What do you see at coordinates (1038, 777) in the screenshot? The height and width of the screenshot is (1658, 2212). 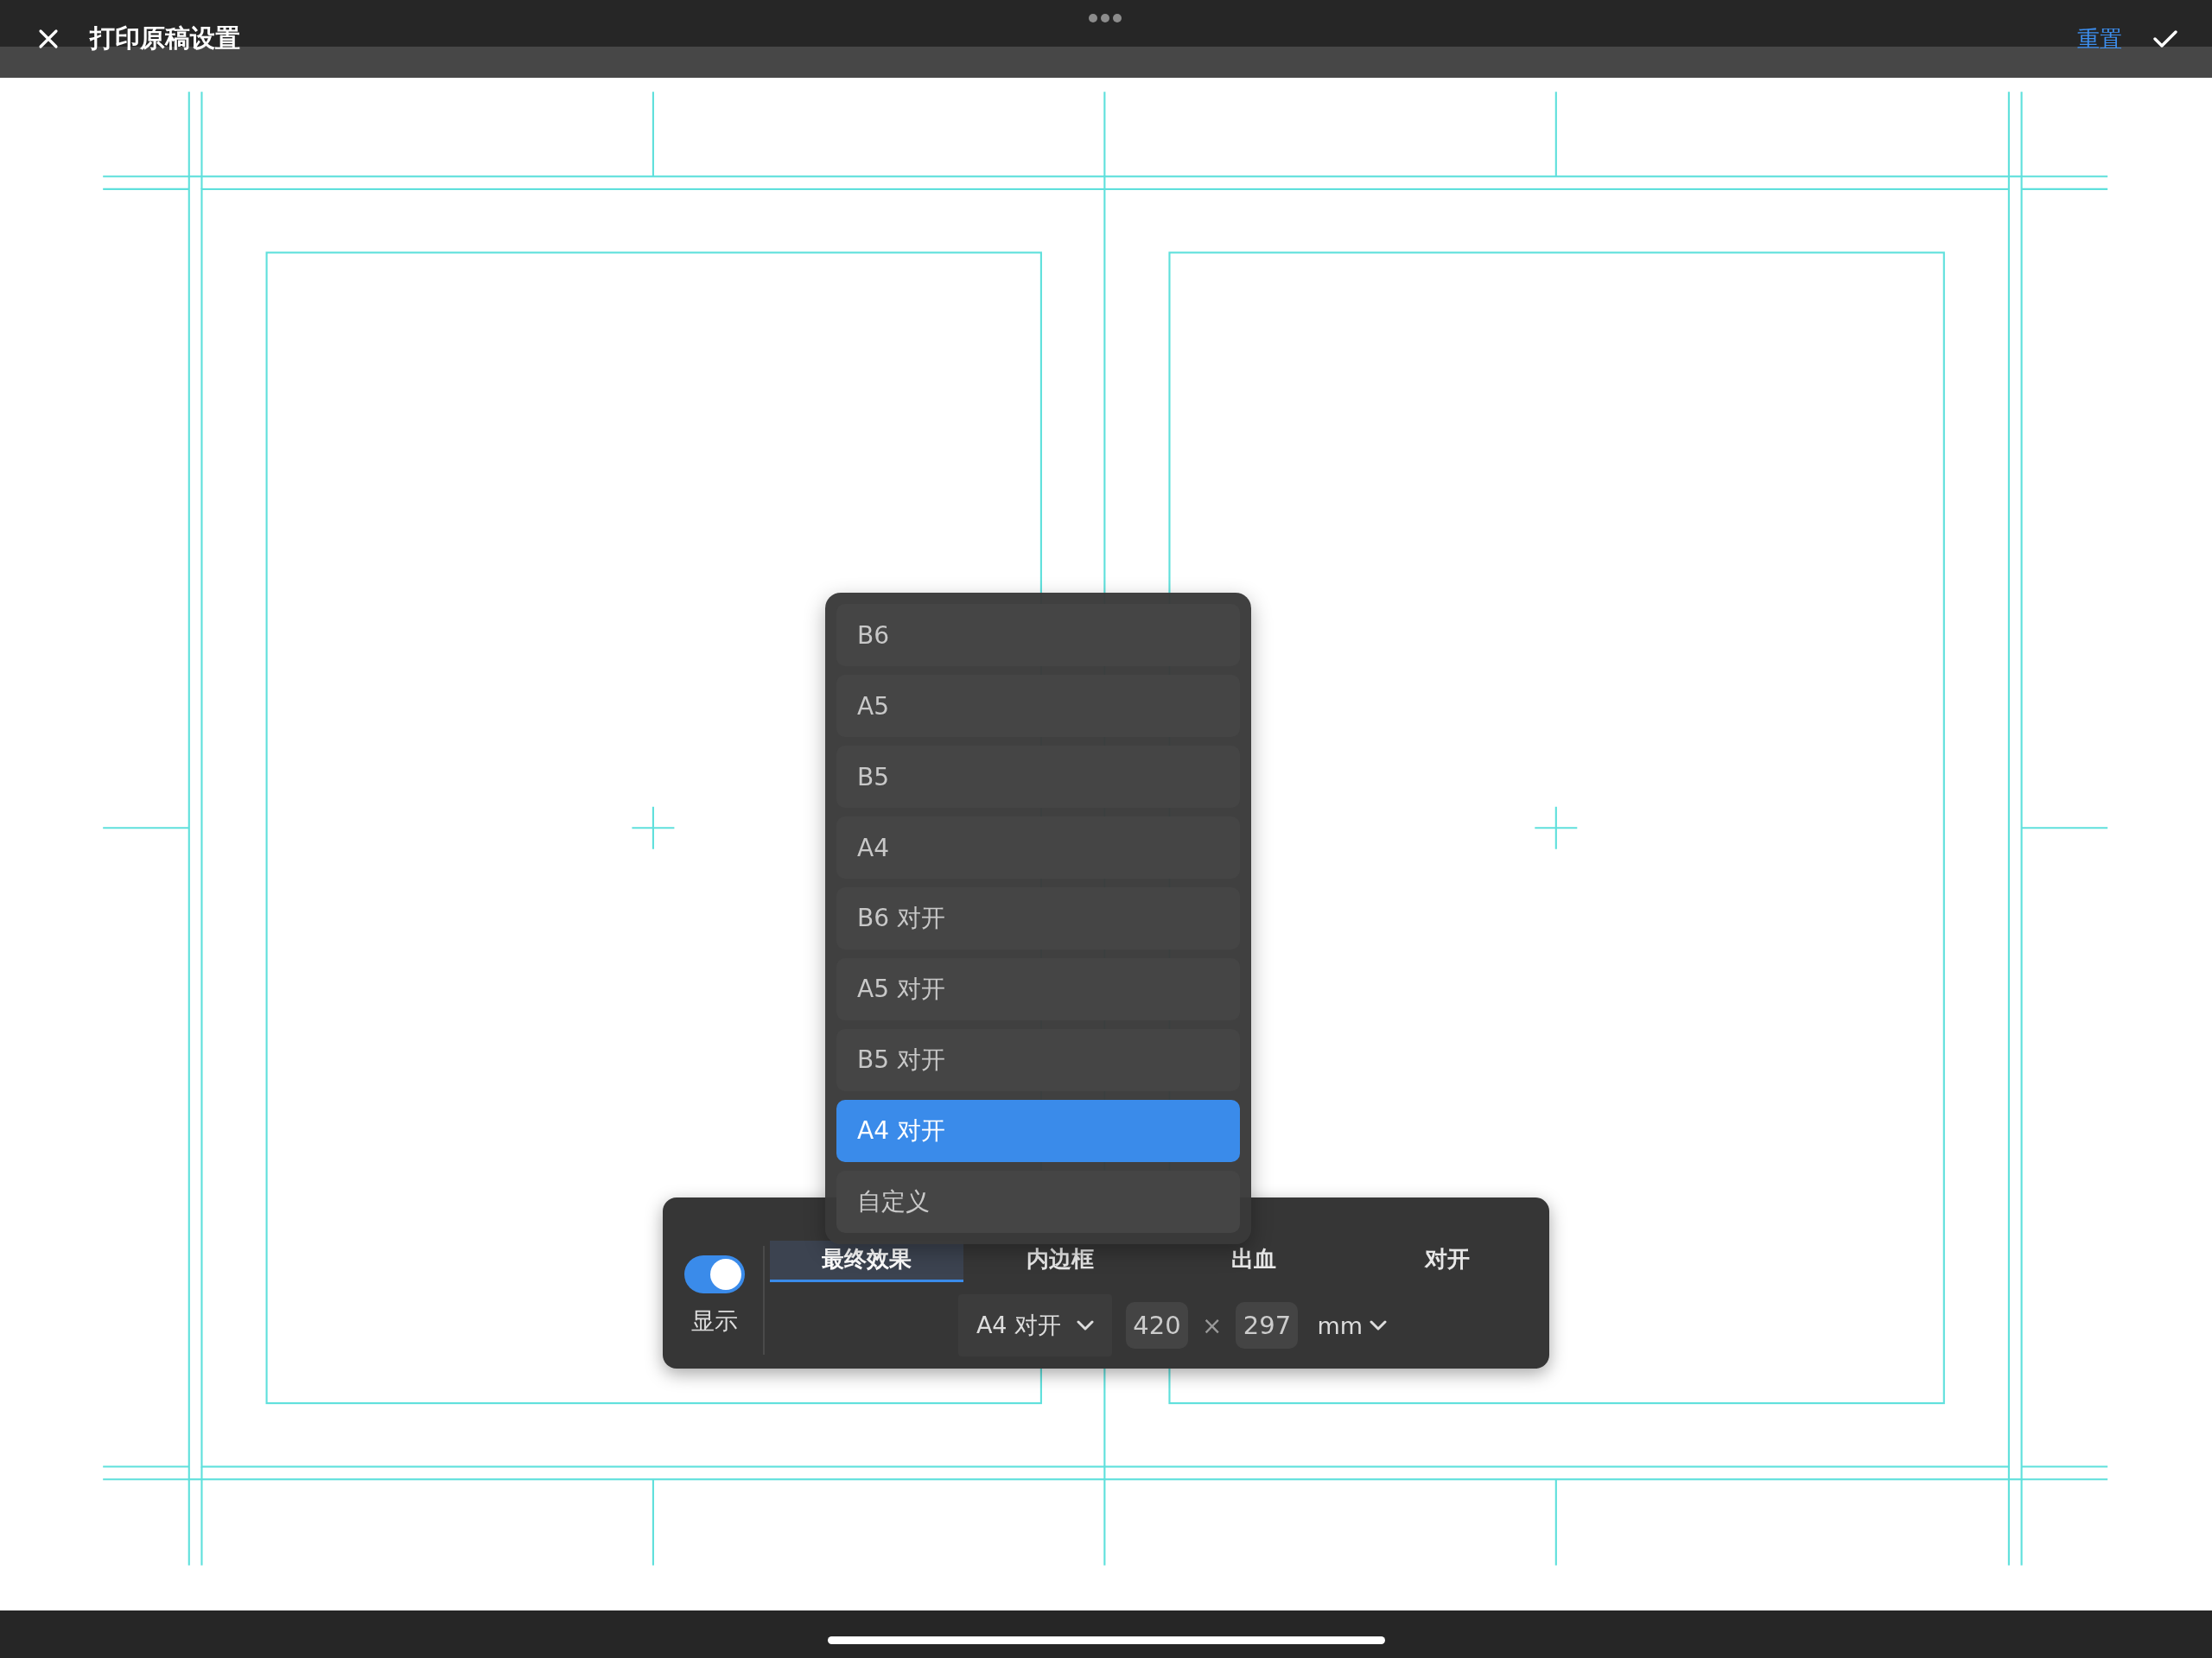 I see `menu-item: B5` at bounding box center [1038, 777].